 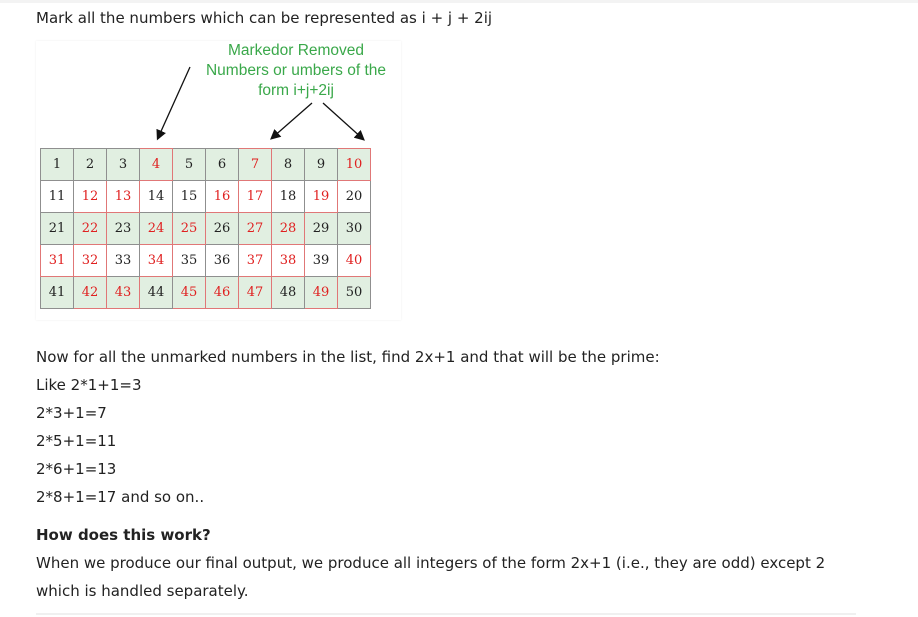 I want to click on grid-cell: 29, so click(x=321, y=228).